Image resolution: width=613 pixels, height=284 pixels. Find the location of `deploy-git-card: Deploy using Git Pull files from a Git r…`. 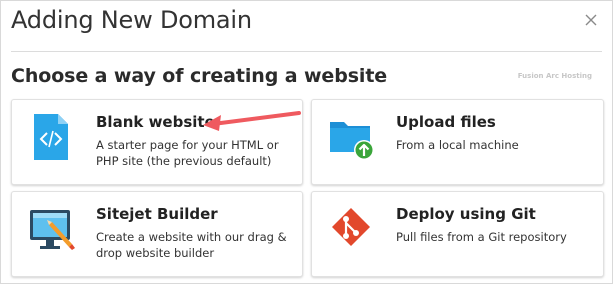

deploy-git-card: Deploy using Git Pull files from a Git r… is located at coordinates (457, 234).